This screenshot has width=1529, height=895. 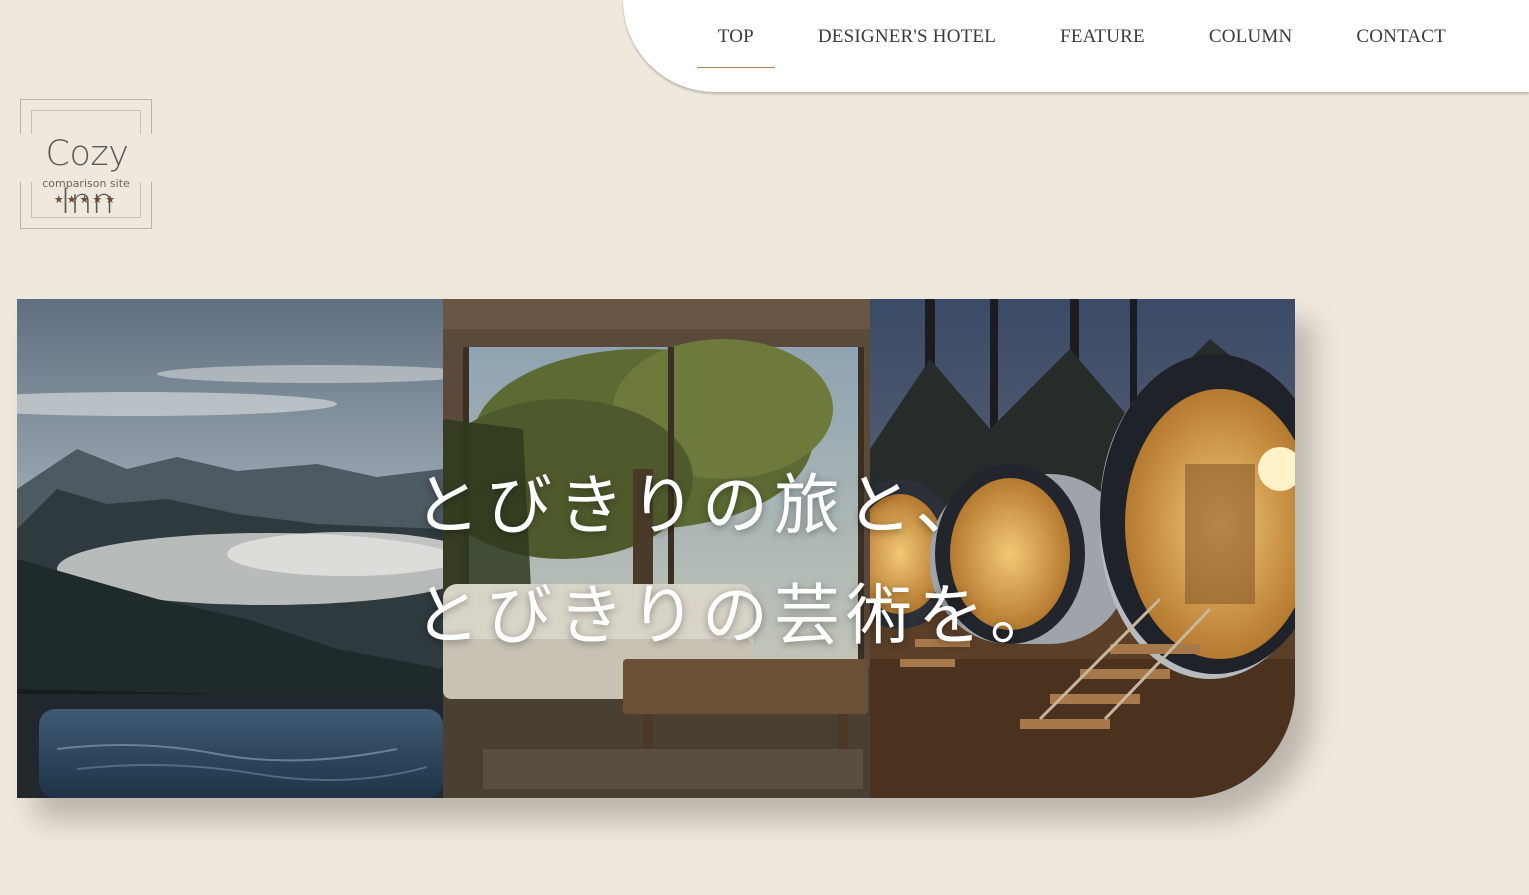 What do you see at coordinates (907, 33) in the screenshot?
I see `nav-item-designers-hotel: DESIGNER'S HOTEL` at bounding box center [907, 33].